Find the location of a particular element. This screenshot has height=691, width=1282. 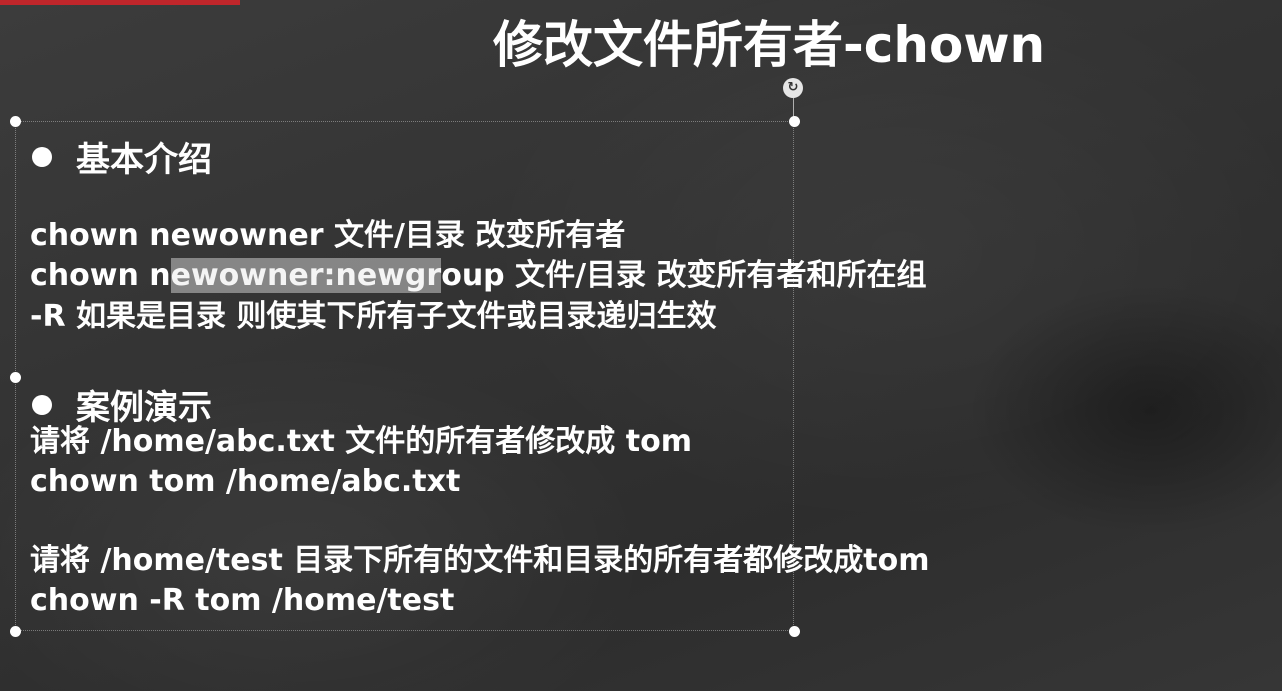

text-line-example2-cmd: chown -R tom /home/test is located at coordinates (242, 600).